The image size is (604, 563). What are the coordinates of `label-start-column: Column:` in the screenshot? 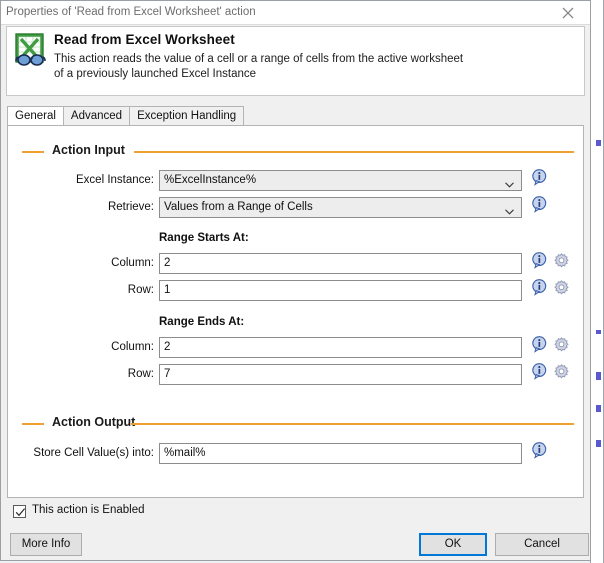 It's located at (132, 263).